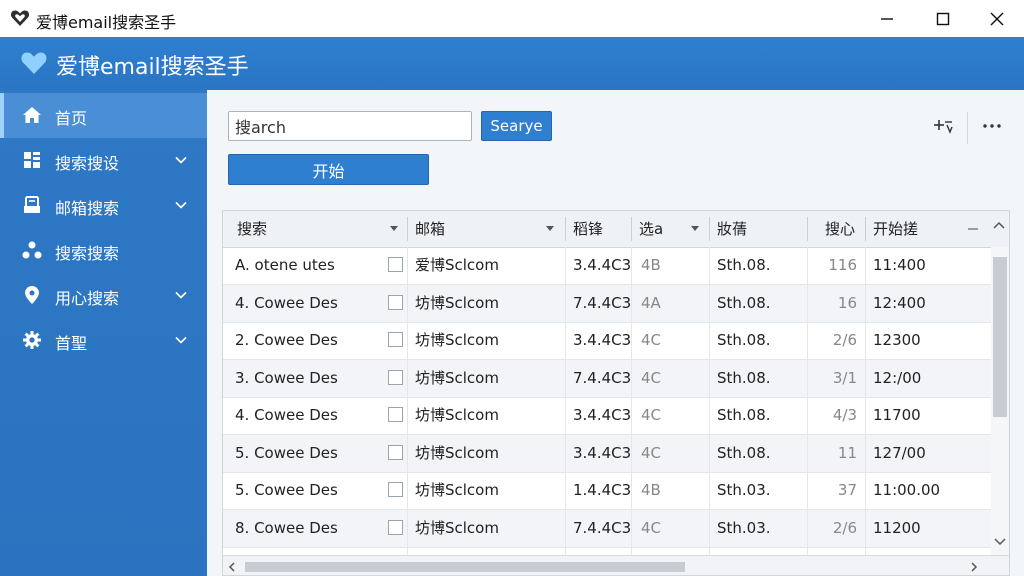  I want to click on table-cell: 12300, so click(897, 340).